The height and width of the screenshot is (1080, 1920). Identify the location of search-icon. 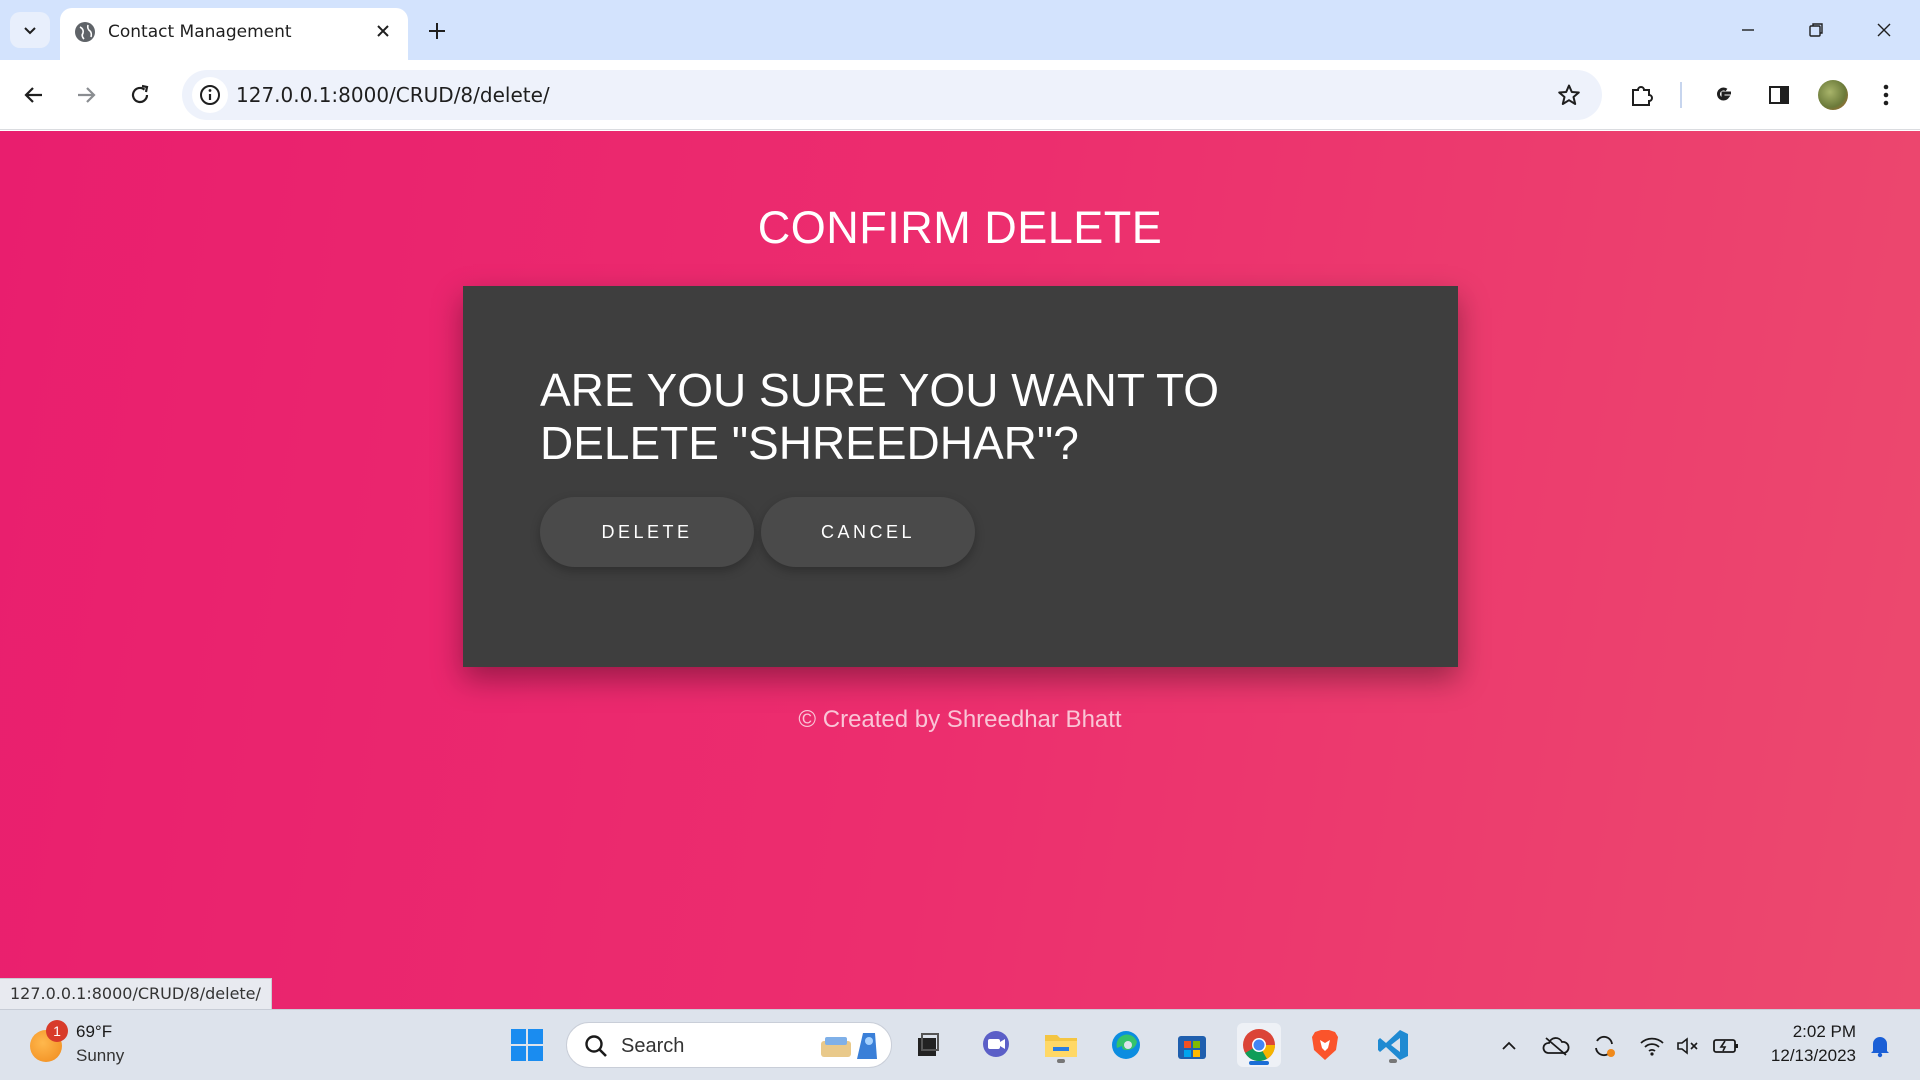
(596, 1046).